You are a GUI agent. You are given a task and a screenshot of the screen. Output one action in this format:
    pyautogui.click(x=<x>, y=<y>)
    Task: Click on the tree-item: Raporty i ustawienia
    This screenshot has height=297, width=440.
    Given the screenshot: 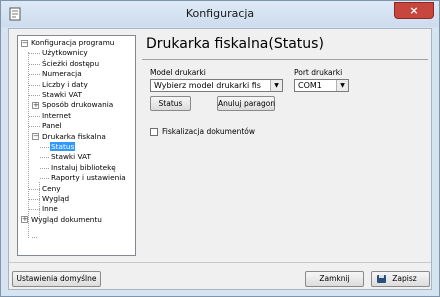 What is the action you would take?
    pyautogui.click(x=88, y=178)
    